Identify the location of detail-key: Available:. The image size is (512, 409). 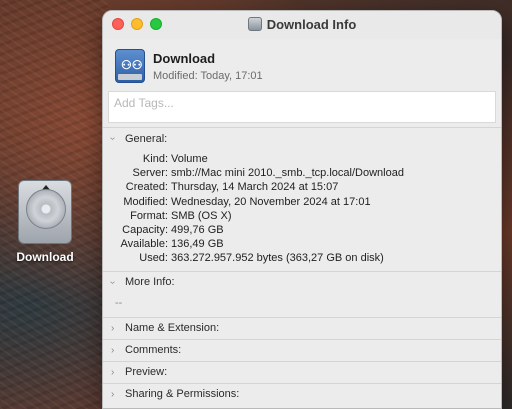
(144, 244).